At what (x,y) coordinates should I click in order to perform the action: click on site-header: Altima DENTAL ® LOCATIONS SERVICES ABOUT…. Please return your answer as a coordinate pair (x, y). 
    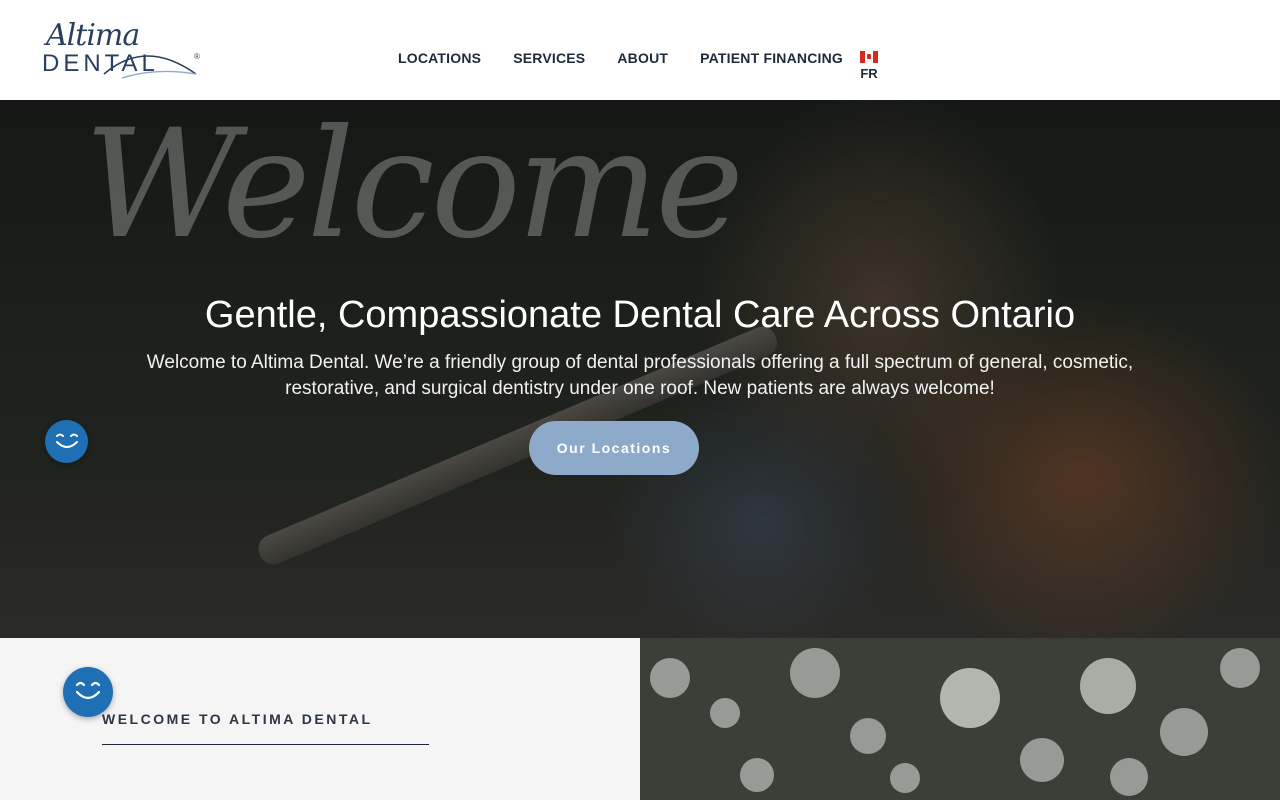
    Looking at the image, I should click on (640, 50).